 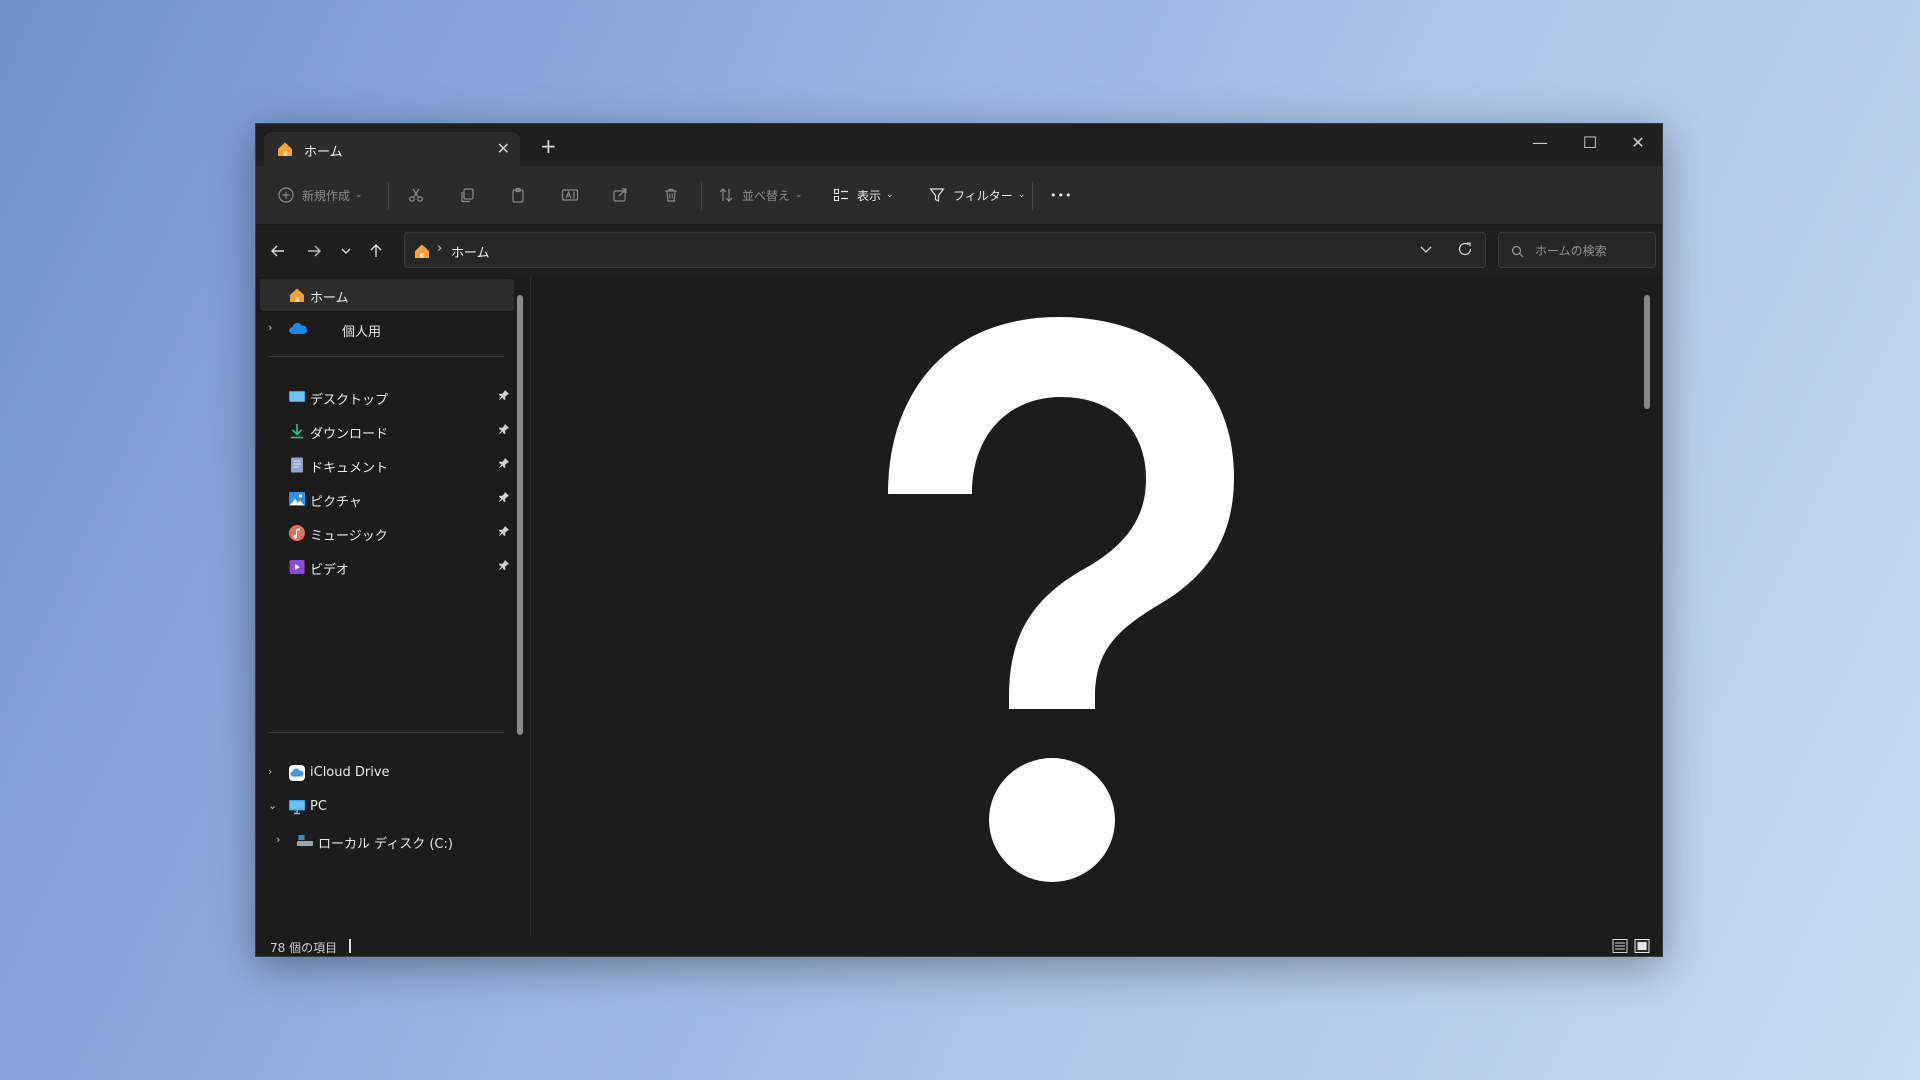 I want to click on up-button, so click(x=376, y=251).